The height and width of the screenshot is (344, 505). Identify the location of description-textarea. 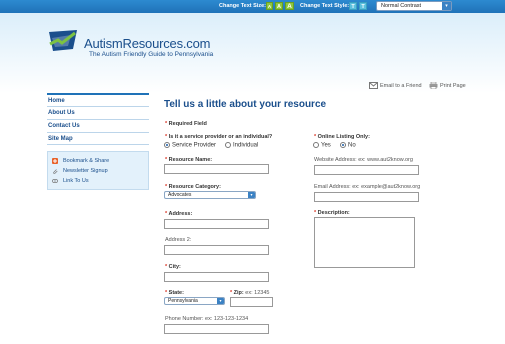
(364, 242).